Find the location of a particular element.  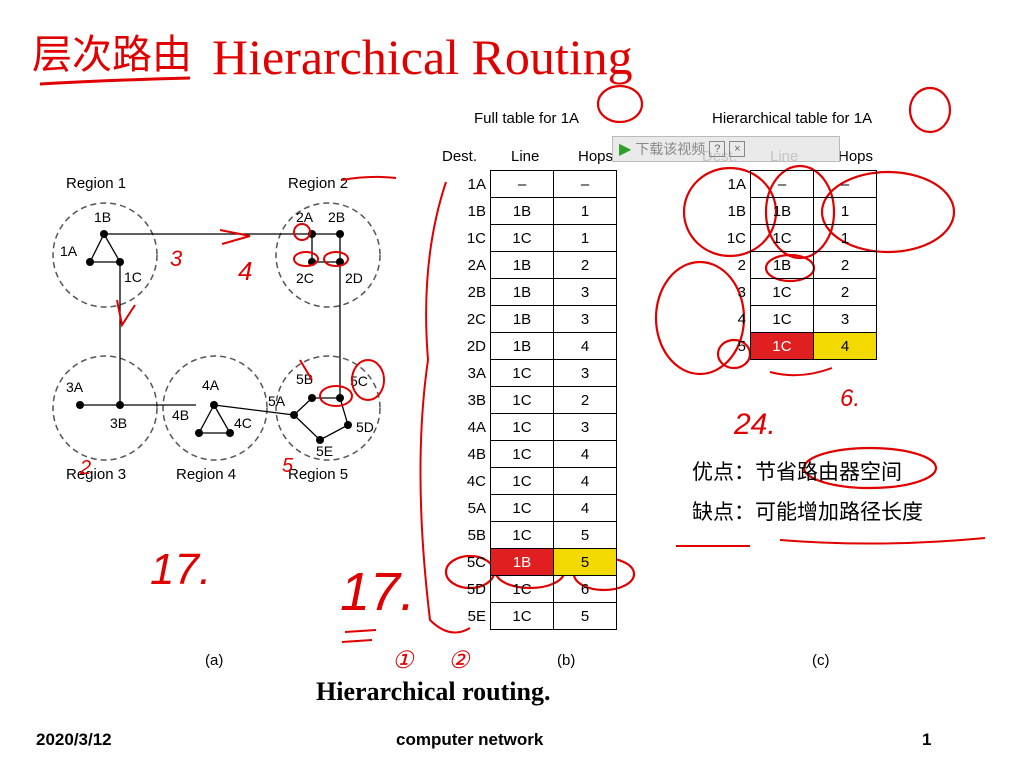

svg-text: 5D is located at coordinates (365, 427).